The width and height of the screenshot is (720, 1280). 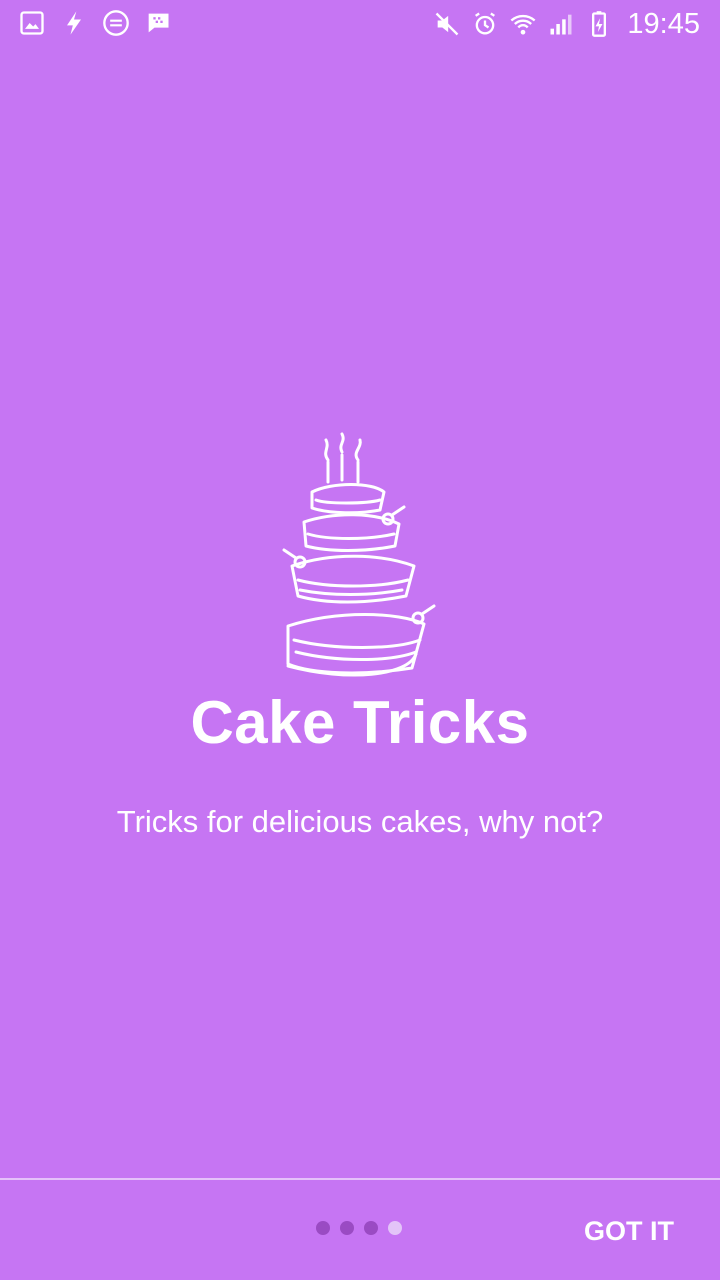 I want to click on webtoon-icon, so click(x=116, y=23).